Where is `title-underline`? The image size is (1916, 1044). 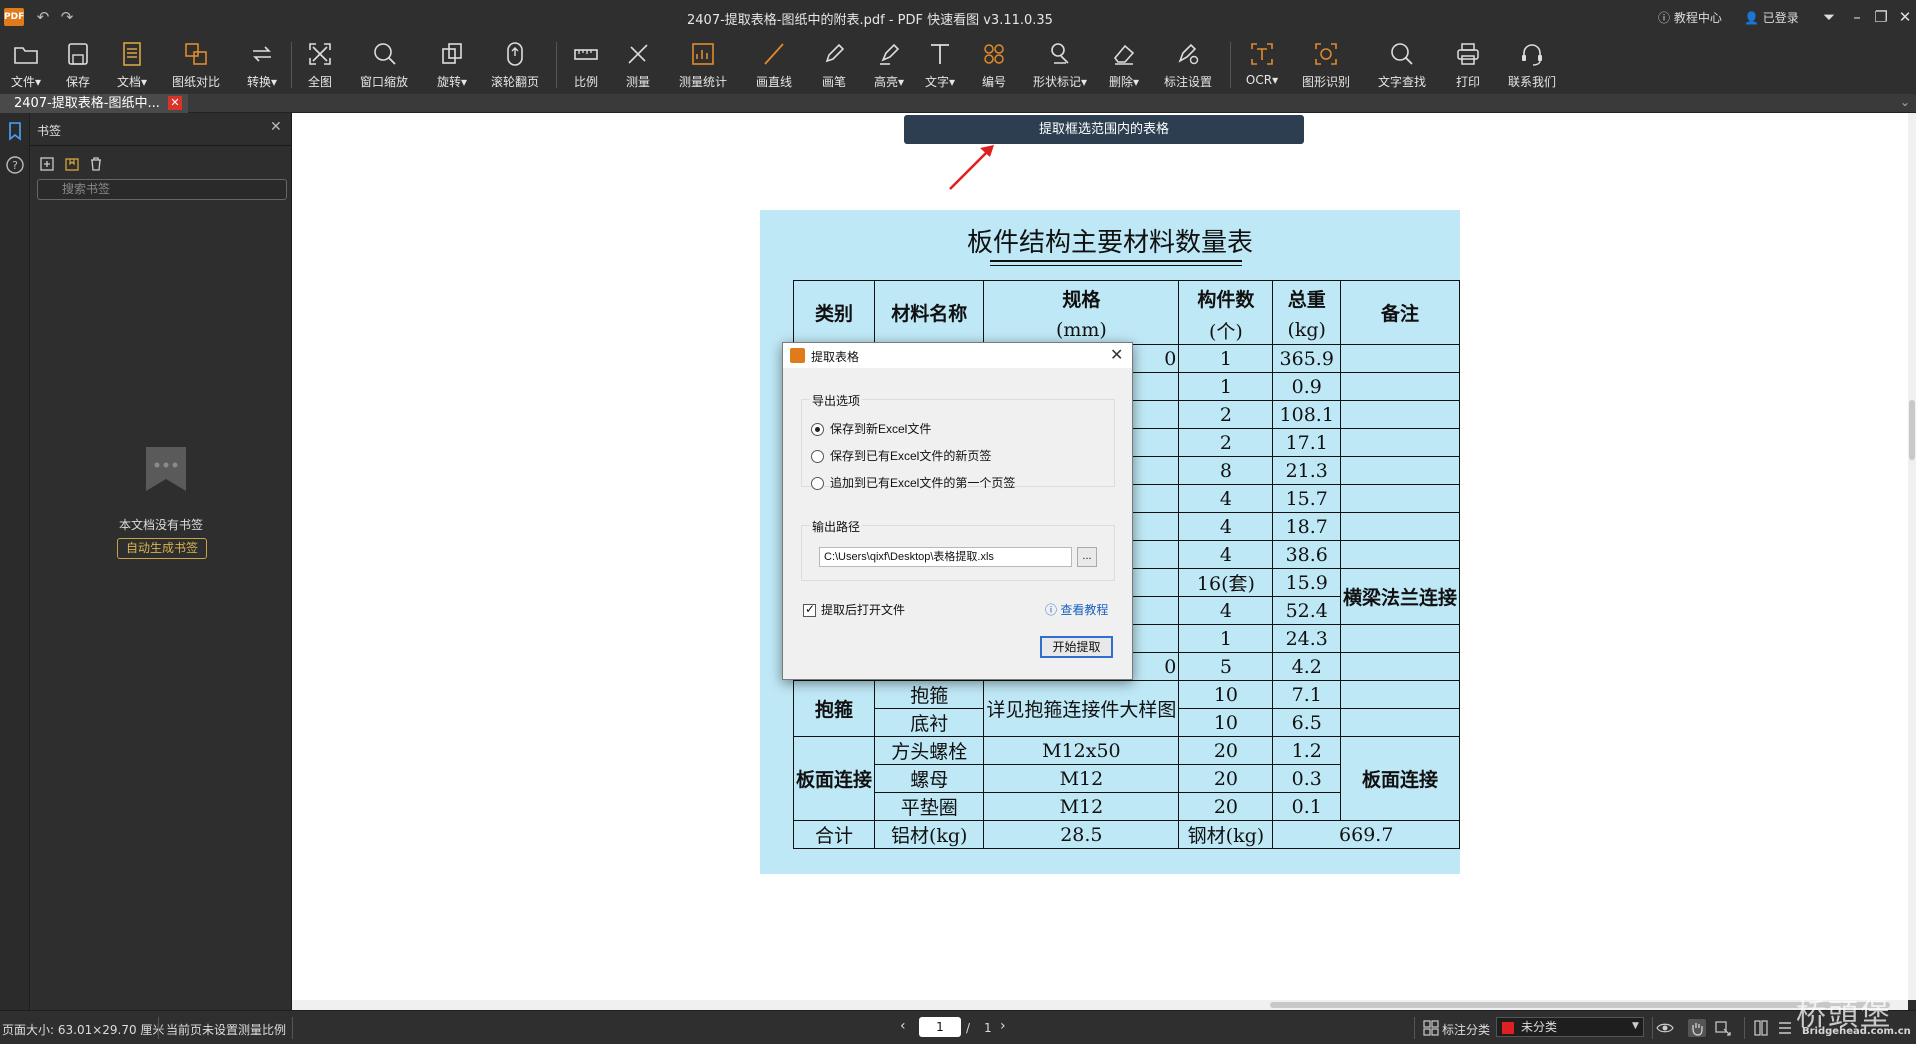
title-underline is located at coordinates (1116, 261).